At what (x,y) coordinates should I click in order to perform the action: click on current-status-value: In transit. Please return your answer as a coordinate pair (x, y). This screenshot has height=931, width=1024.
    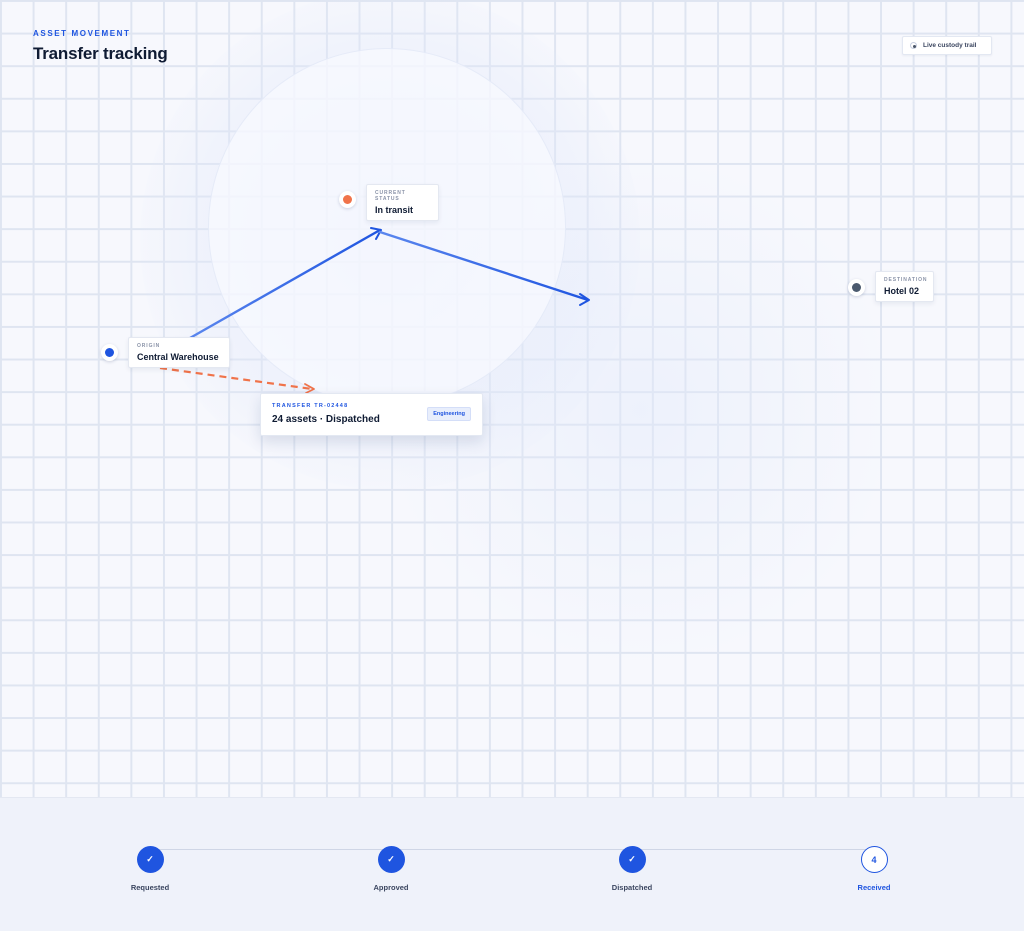
    Looking at the image, I should click on (394, 210).